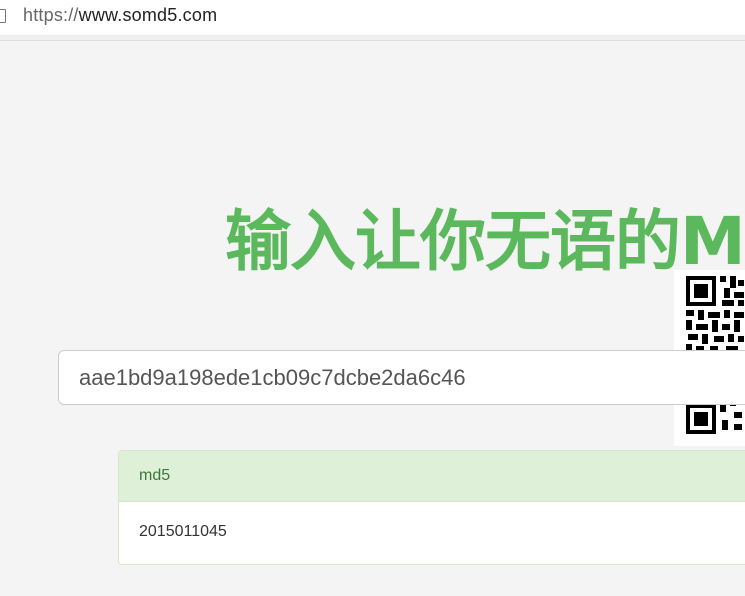 The width and height of the screenshot is (745, 596). I want to click on url-text: https://www.somd5.com, so click(120, 15).